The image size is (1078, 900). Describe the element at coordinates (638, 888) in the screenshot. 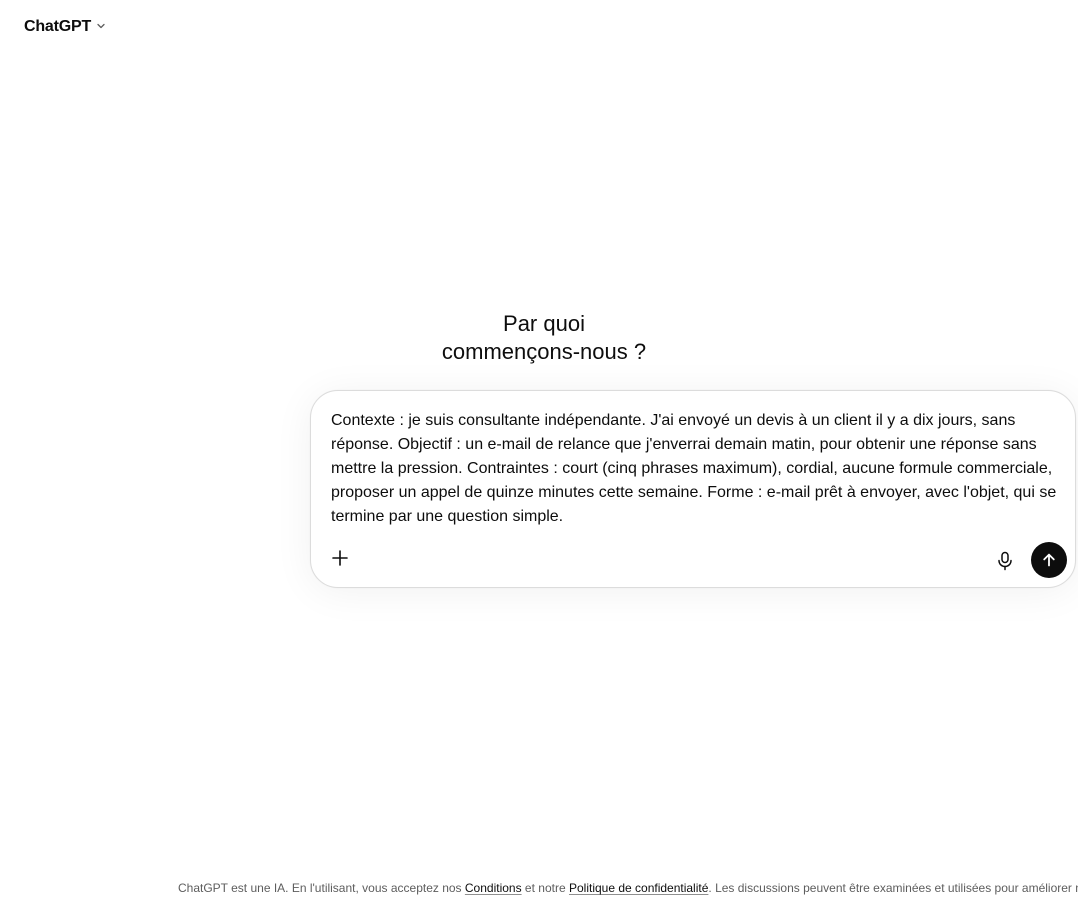

I see `privacy-policy-link: Politique de confidentialité` at that location.